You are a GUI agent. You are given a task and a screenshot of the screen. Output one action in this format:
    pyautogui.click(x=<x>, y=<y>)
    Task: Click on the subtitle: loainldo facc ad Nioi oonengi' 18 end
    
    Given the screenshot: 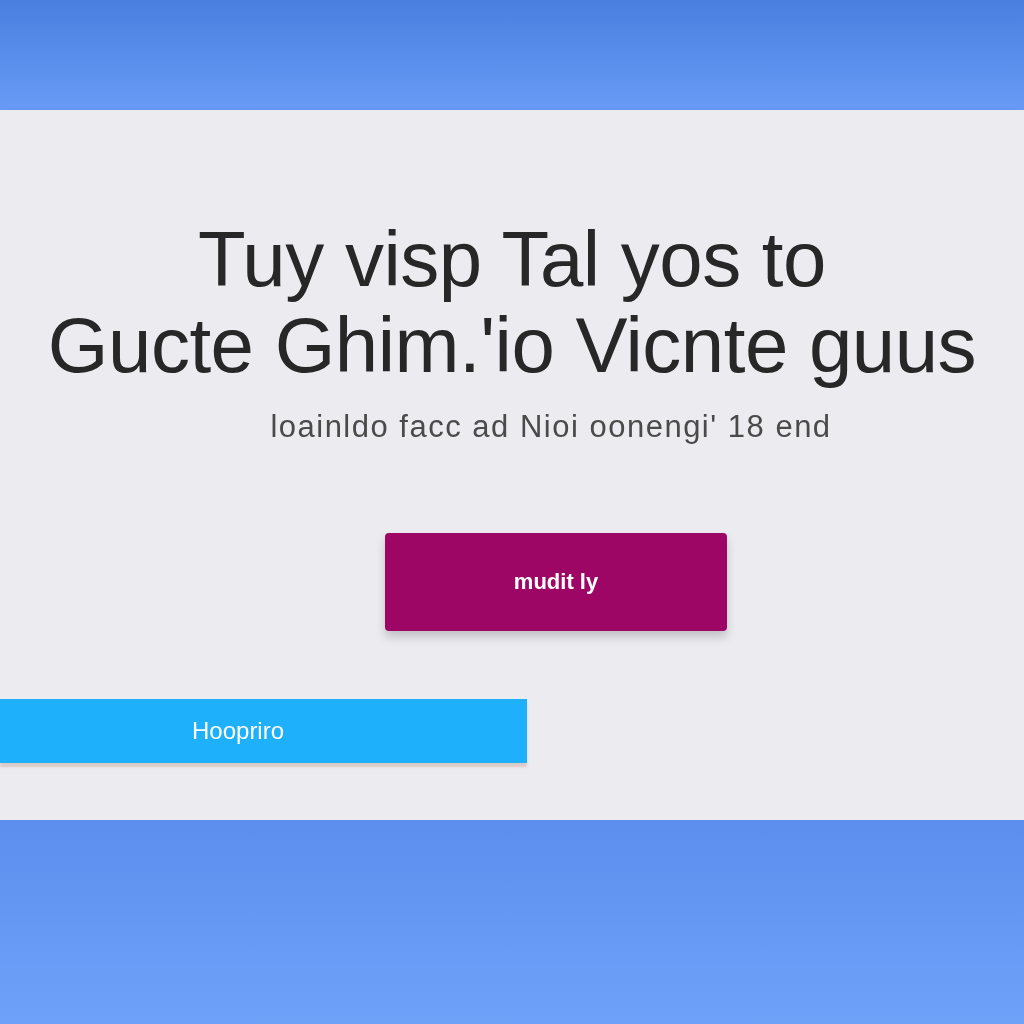 What is the action you would take?
    pyautogui.click(x=551, y=427)
    